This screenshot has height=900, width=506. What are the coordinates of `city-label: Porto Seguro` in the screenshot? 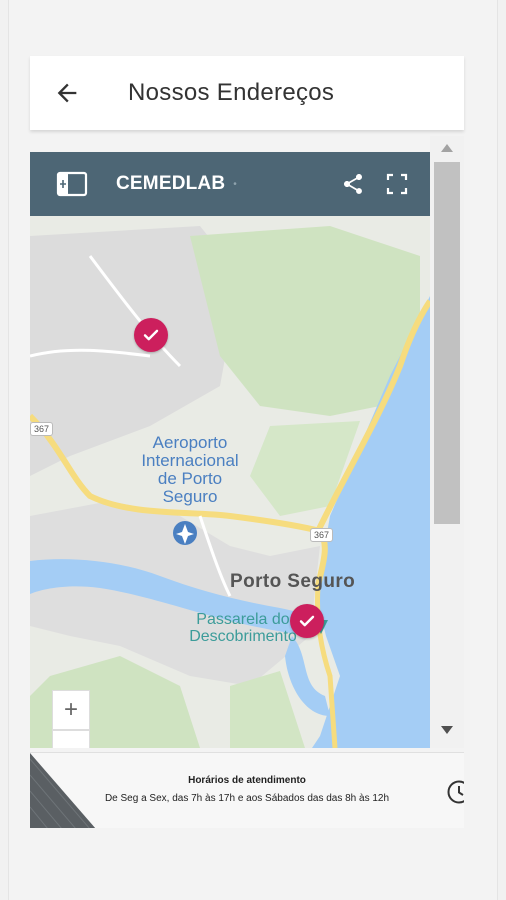 It's located at (293, 581).